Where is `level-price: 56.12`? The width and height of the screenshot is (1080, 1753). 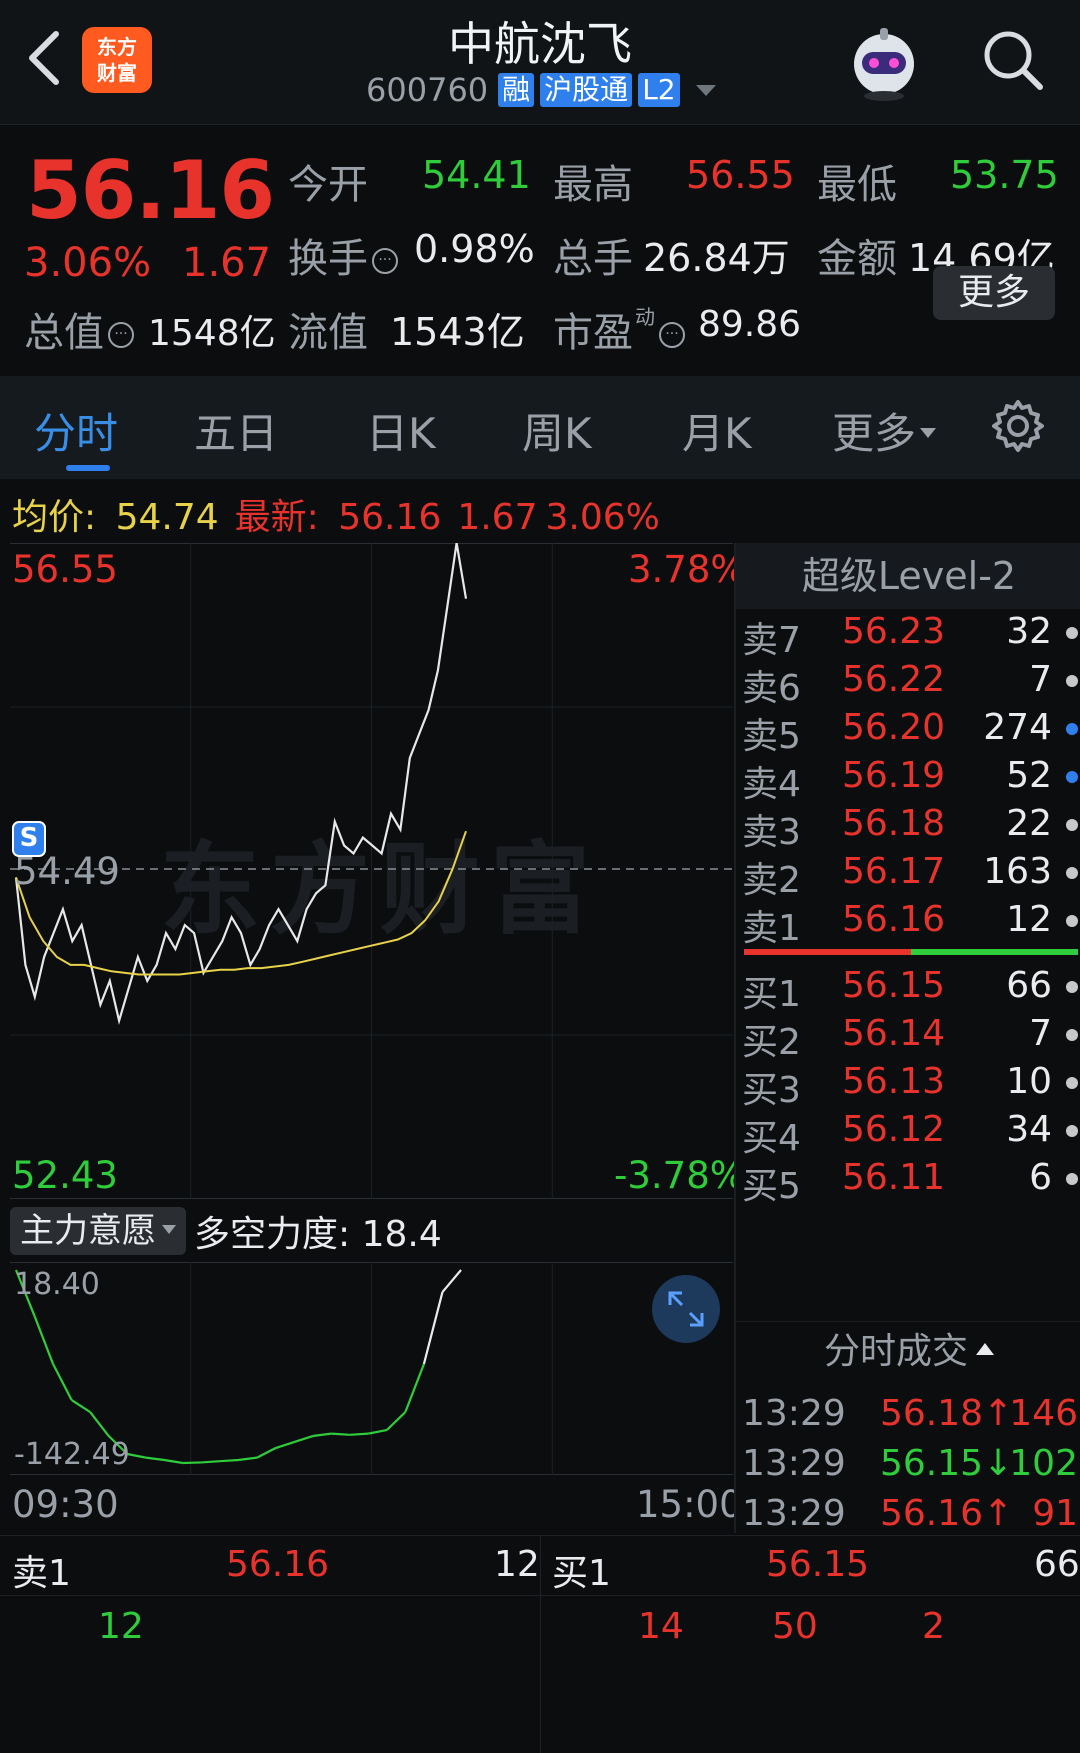 level-price: 56.12 is located at coordinates (894, 1129).